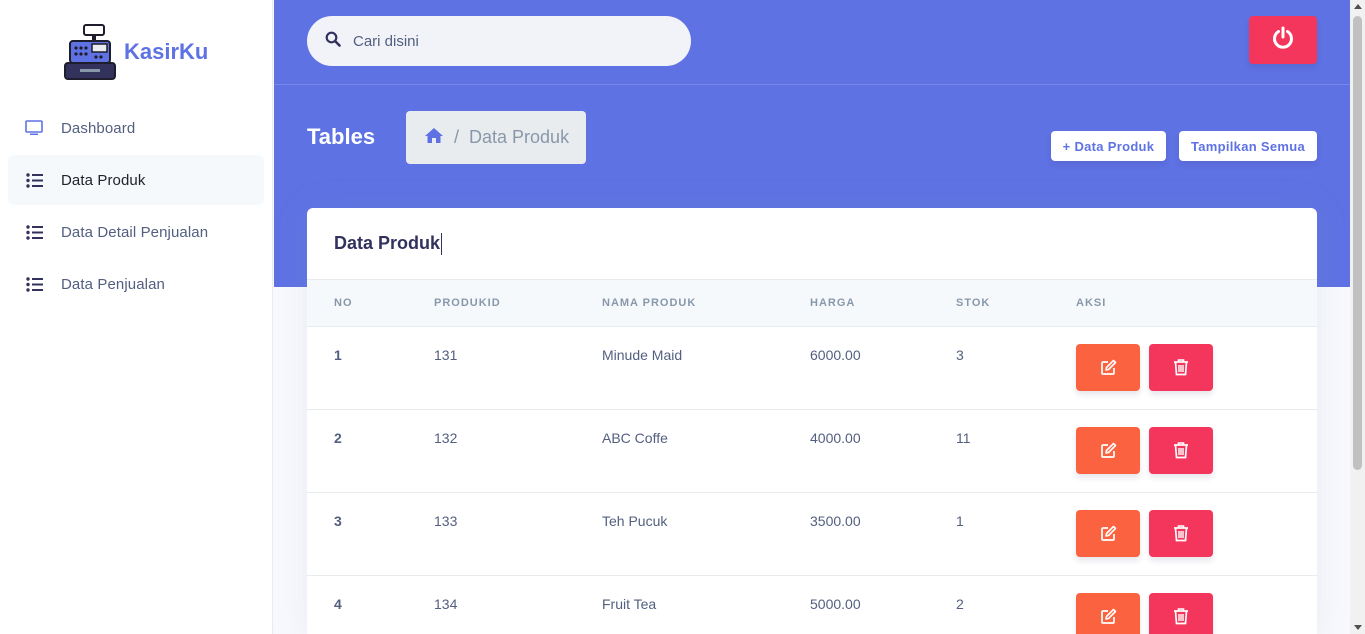  What do you see at coordinates (338, 603) in the screenshot?
I see `cell-no: 4` at bounding box center [338, 603].